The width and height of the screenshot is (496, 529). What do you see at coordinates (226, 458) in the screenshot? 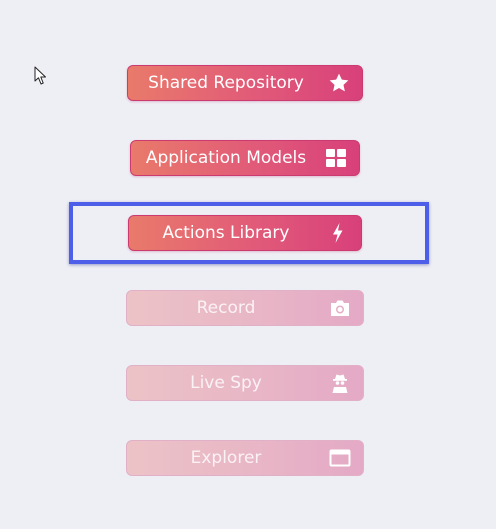
I see `explorer-label: Explorer` at bounding box center [226, 458].